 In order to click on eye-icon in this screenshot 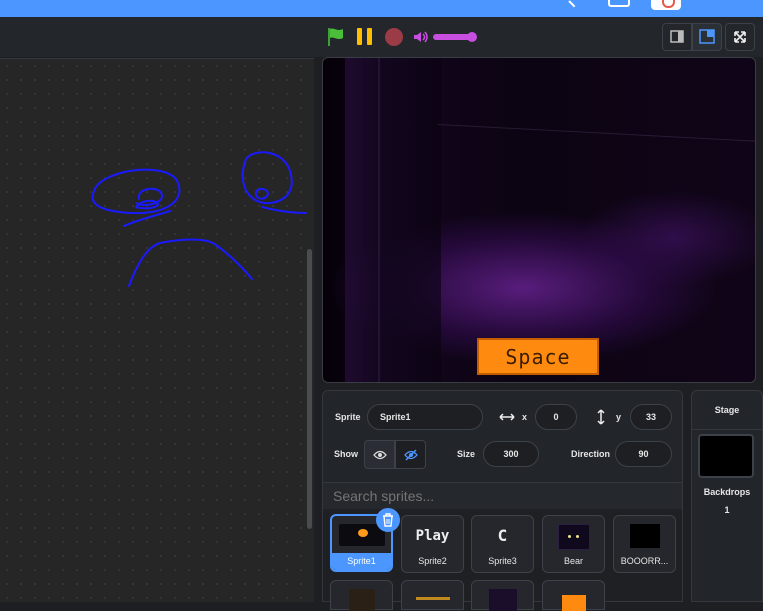, I will do `click(380, 455)`.